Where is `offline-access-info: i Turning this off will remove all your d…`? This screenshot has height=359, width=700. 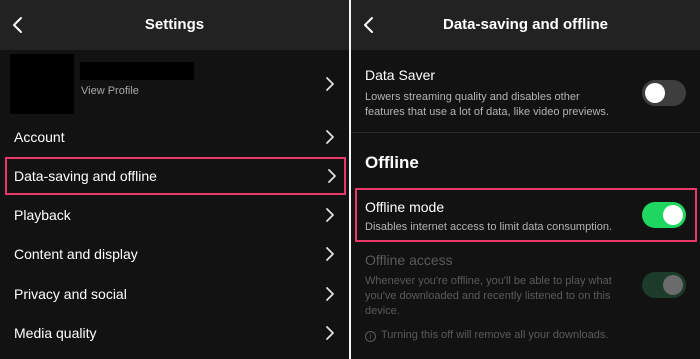 offline-access-info: i Turning this off will remove all your d… is located at coordinates (486, 335).